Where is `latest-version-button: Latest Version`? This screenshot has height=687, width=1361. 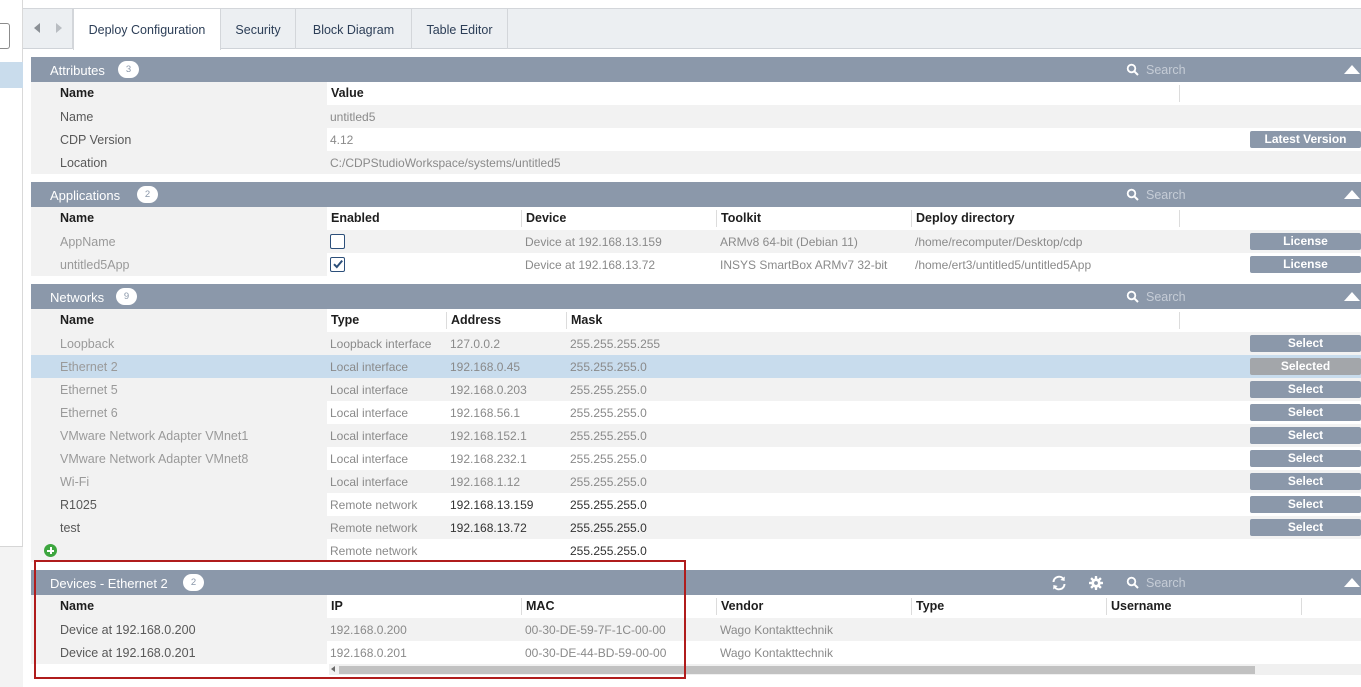
latest-version-button: Latest Version is located at coordinates (1305, 139).